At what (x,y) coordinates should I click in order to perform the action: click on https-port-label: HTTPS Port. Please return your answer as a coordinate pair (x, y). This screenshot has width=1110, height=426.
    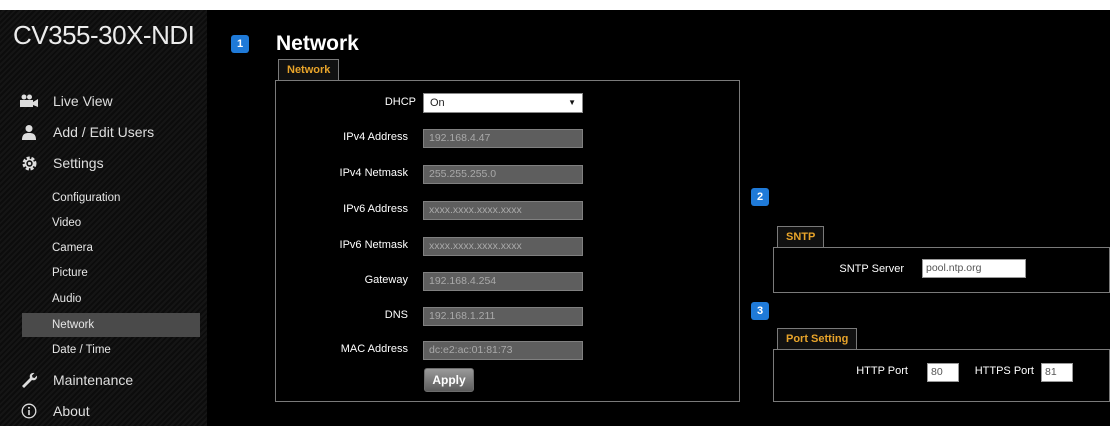
    Looking at the image, I should click on (1004, 371).